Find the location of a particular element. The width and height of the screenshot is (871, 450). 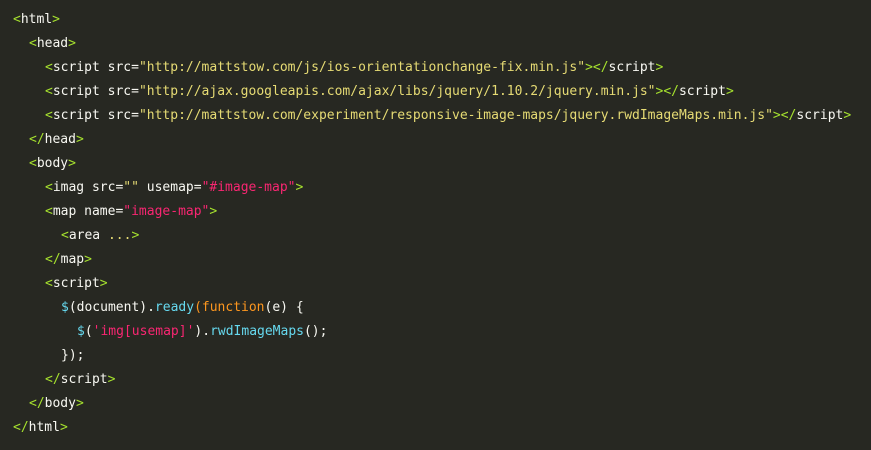

code-line: $('img[usemap]').rwdImageMaps(); is located at coordinates (435, 332).